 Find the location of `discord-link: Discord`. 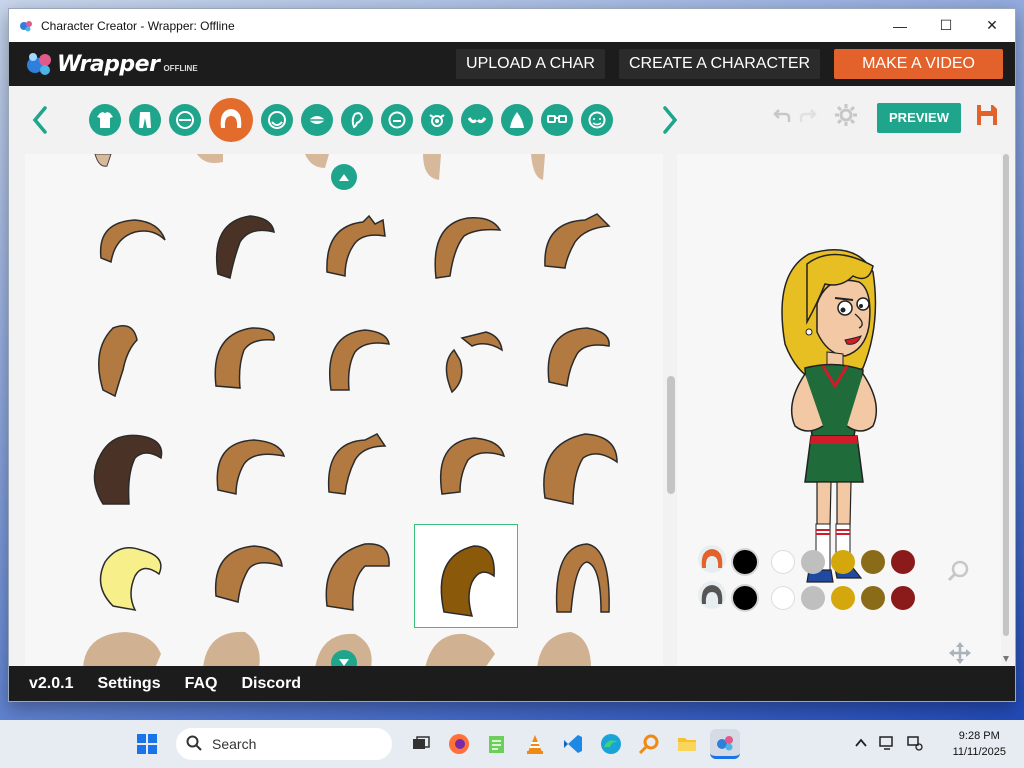

discord-link: Discord is located at coordinates (272, 684).